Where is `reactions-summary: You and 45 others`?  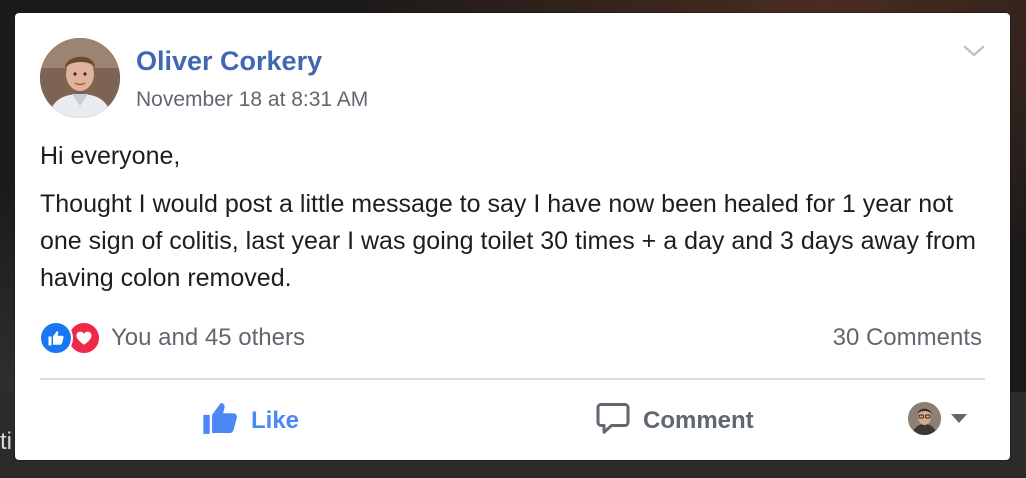 reactions-summary: You and 45 others is located at coordinates (172, 338).